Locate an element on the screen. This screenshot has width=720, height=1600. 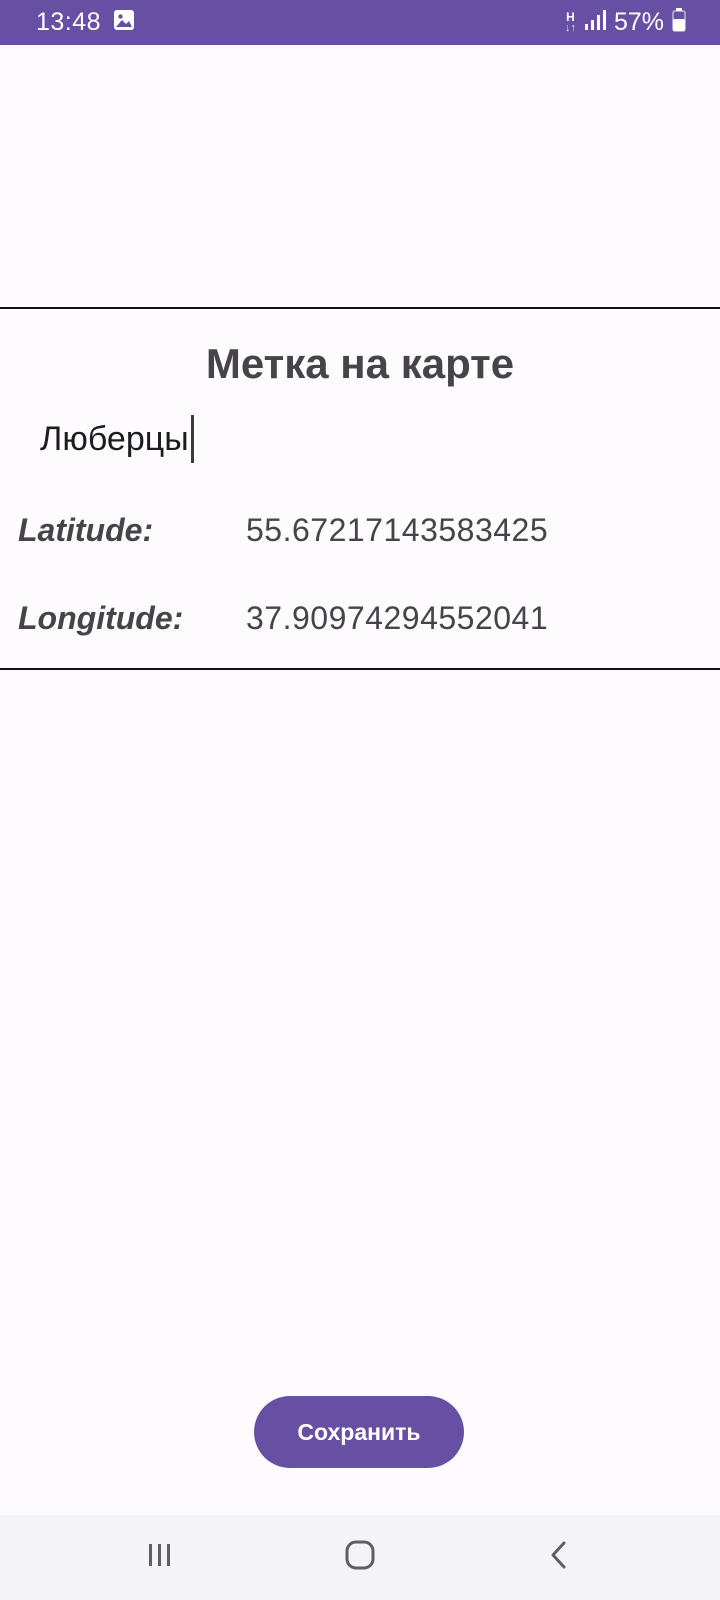
network-arrows: ↓↑ is located at coordinates (570, 27).